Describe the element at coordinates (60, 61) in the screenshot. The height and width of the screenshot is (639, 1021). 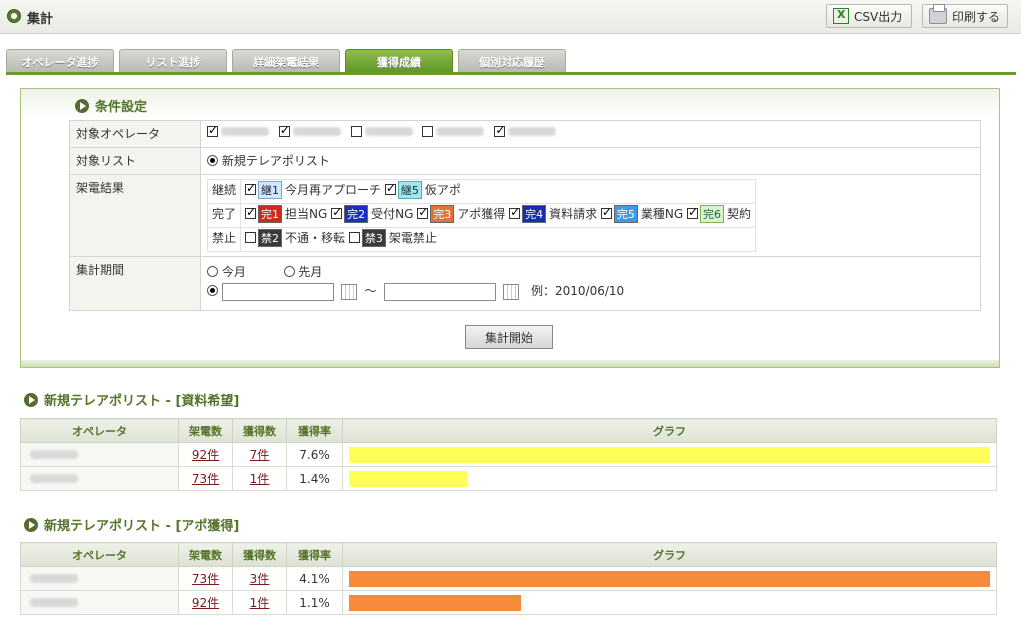
I see `tab-operator-progress: オペレータ進捗` at that location.